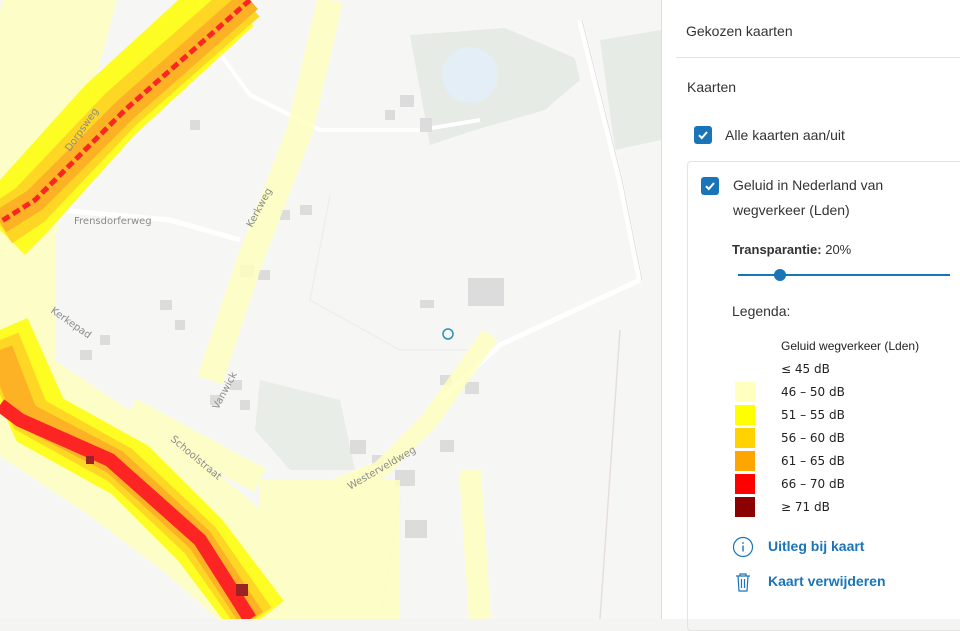 The image size is (960, 631). What do you see at coordinates (844, 275) in the screenshot?
I see `transparency-slider-track` at bounding box center [844, 275].